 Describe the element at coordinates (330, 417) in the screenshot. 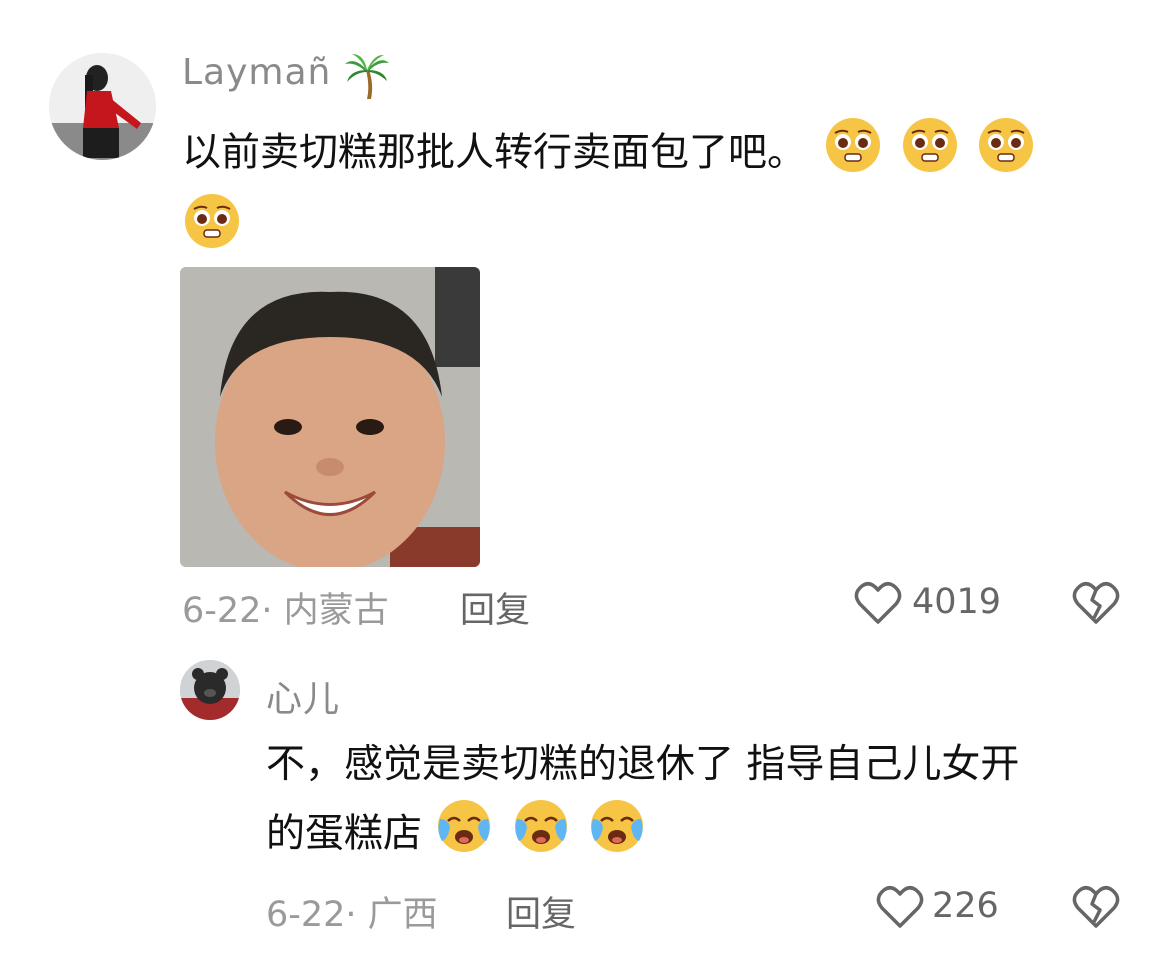

I see `comment-image` at that location.